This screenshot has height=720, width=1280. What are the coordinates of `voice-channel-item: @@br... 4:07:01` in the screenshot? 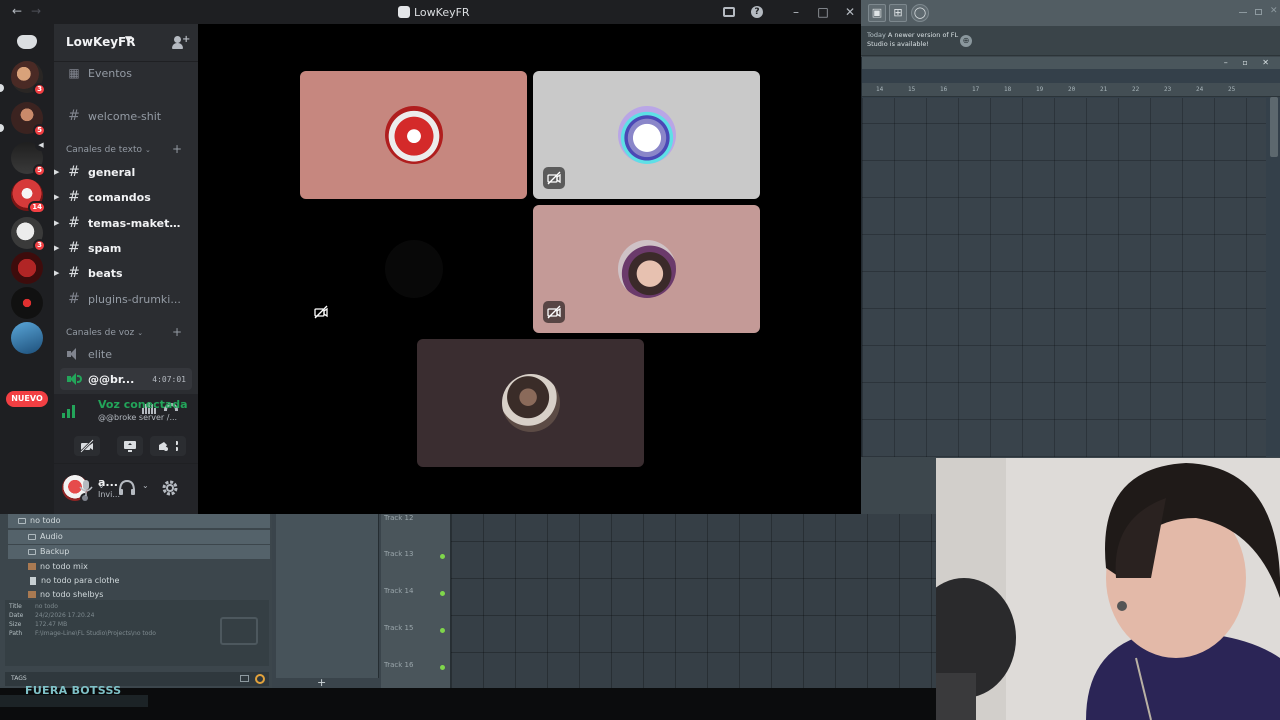 It's located at (126, 379).